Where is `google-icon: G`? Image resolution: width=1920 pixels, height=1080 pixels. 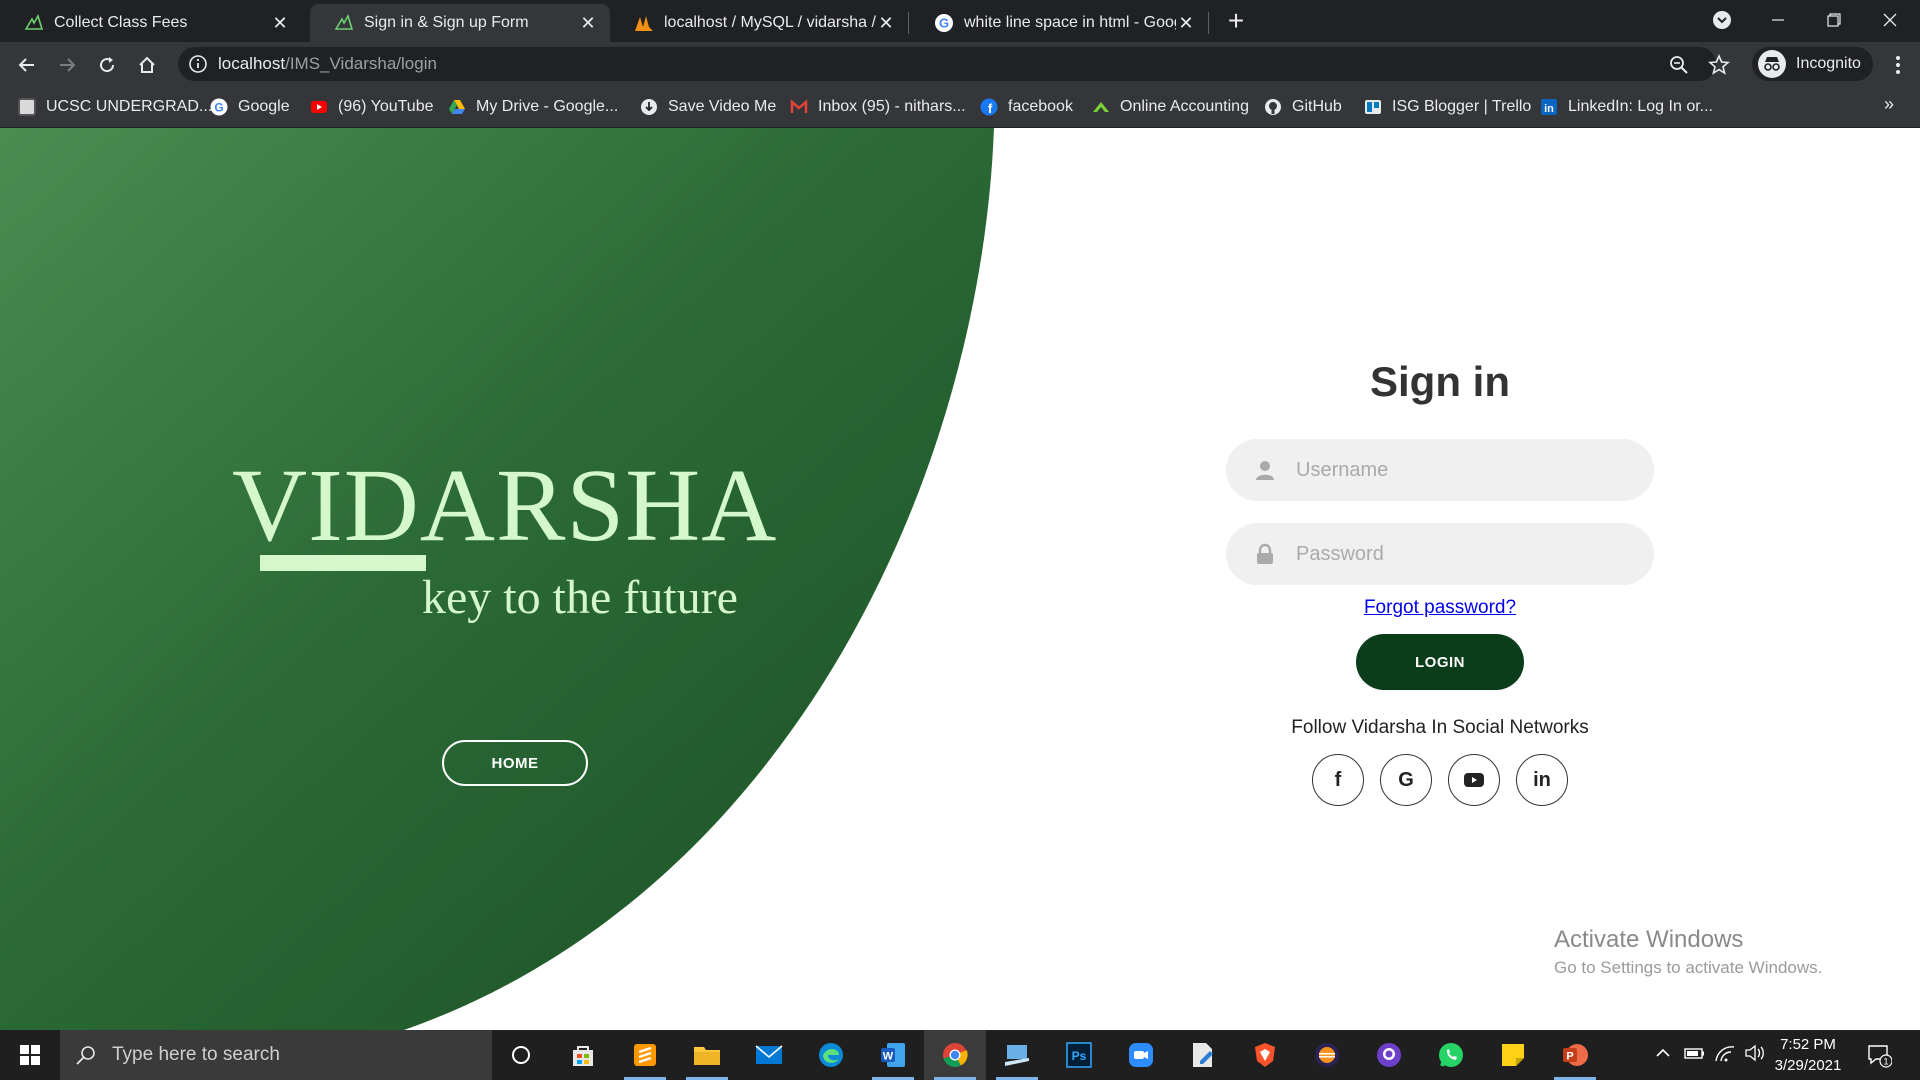
google-icon: G is located at coordinates (219, 107).